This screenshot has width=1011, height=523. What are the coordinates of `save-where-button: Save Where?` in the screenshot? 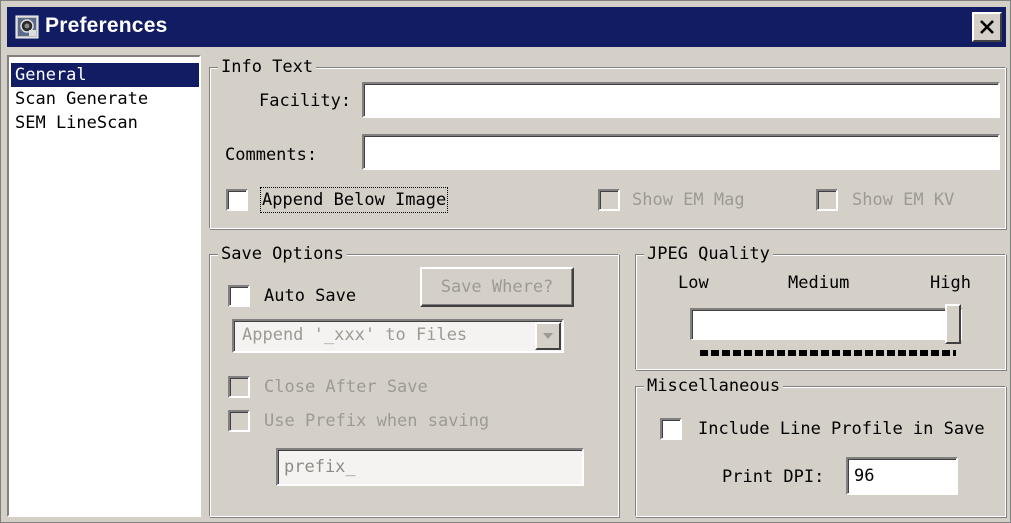 It's located at (497, 287).